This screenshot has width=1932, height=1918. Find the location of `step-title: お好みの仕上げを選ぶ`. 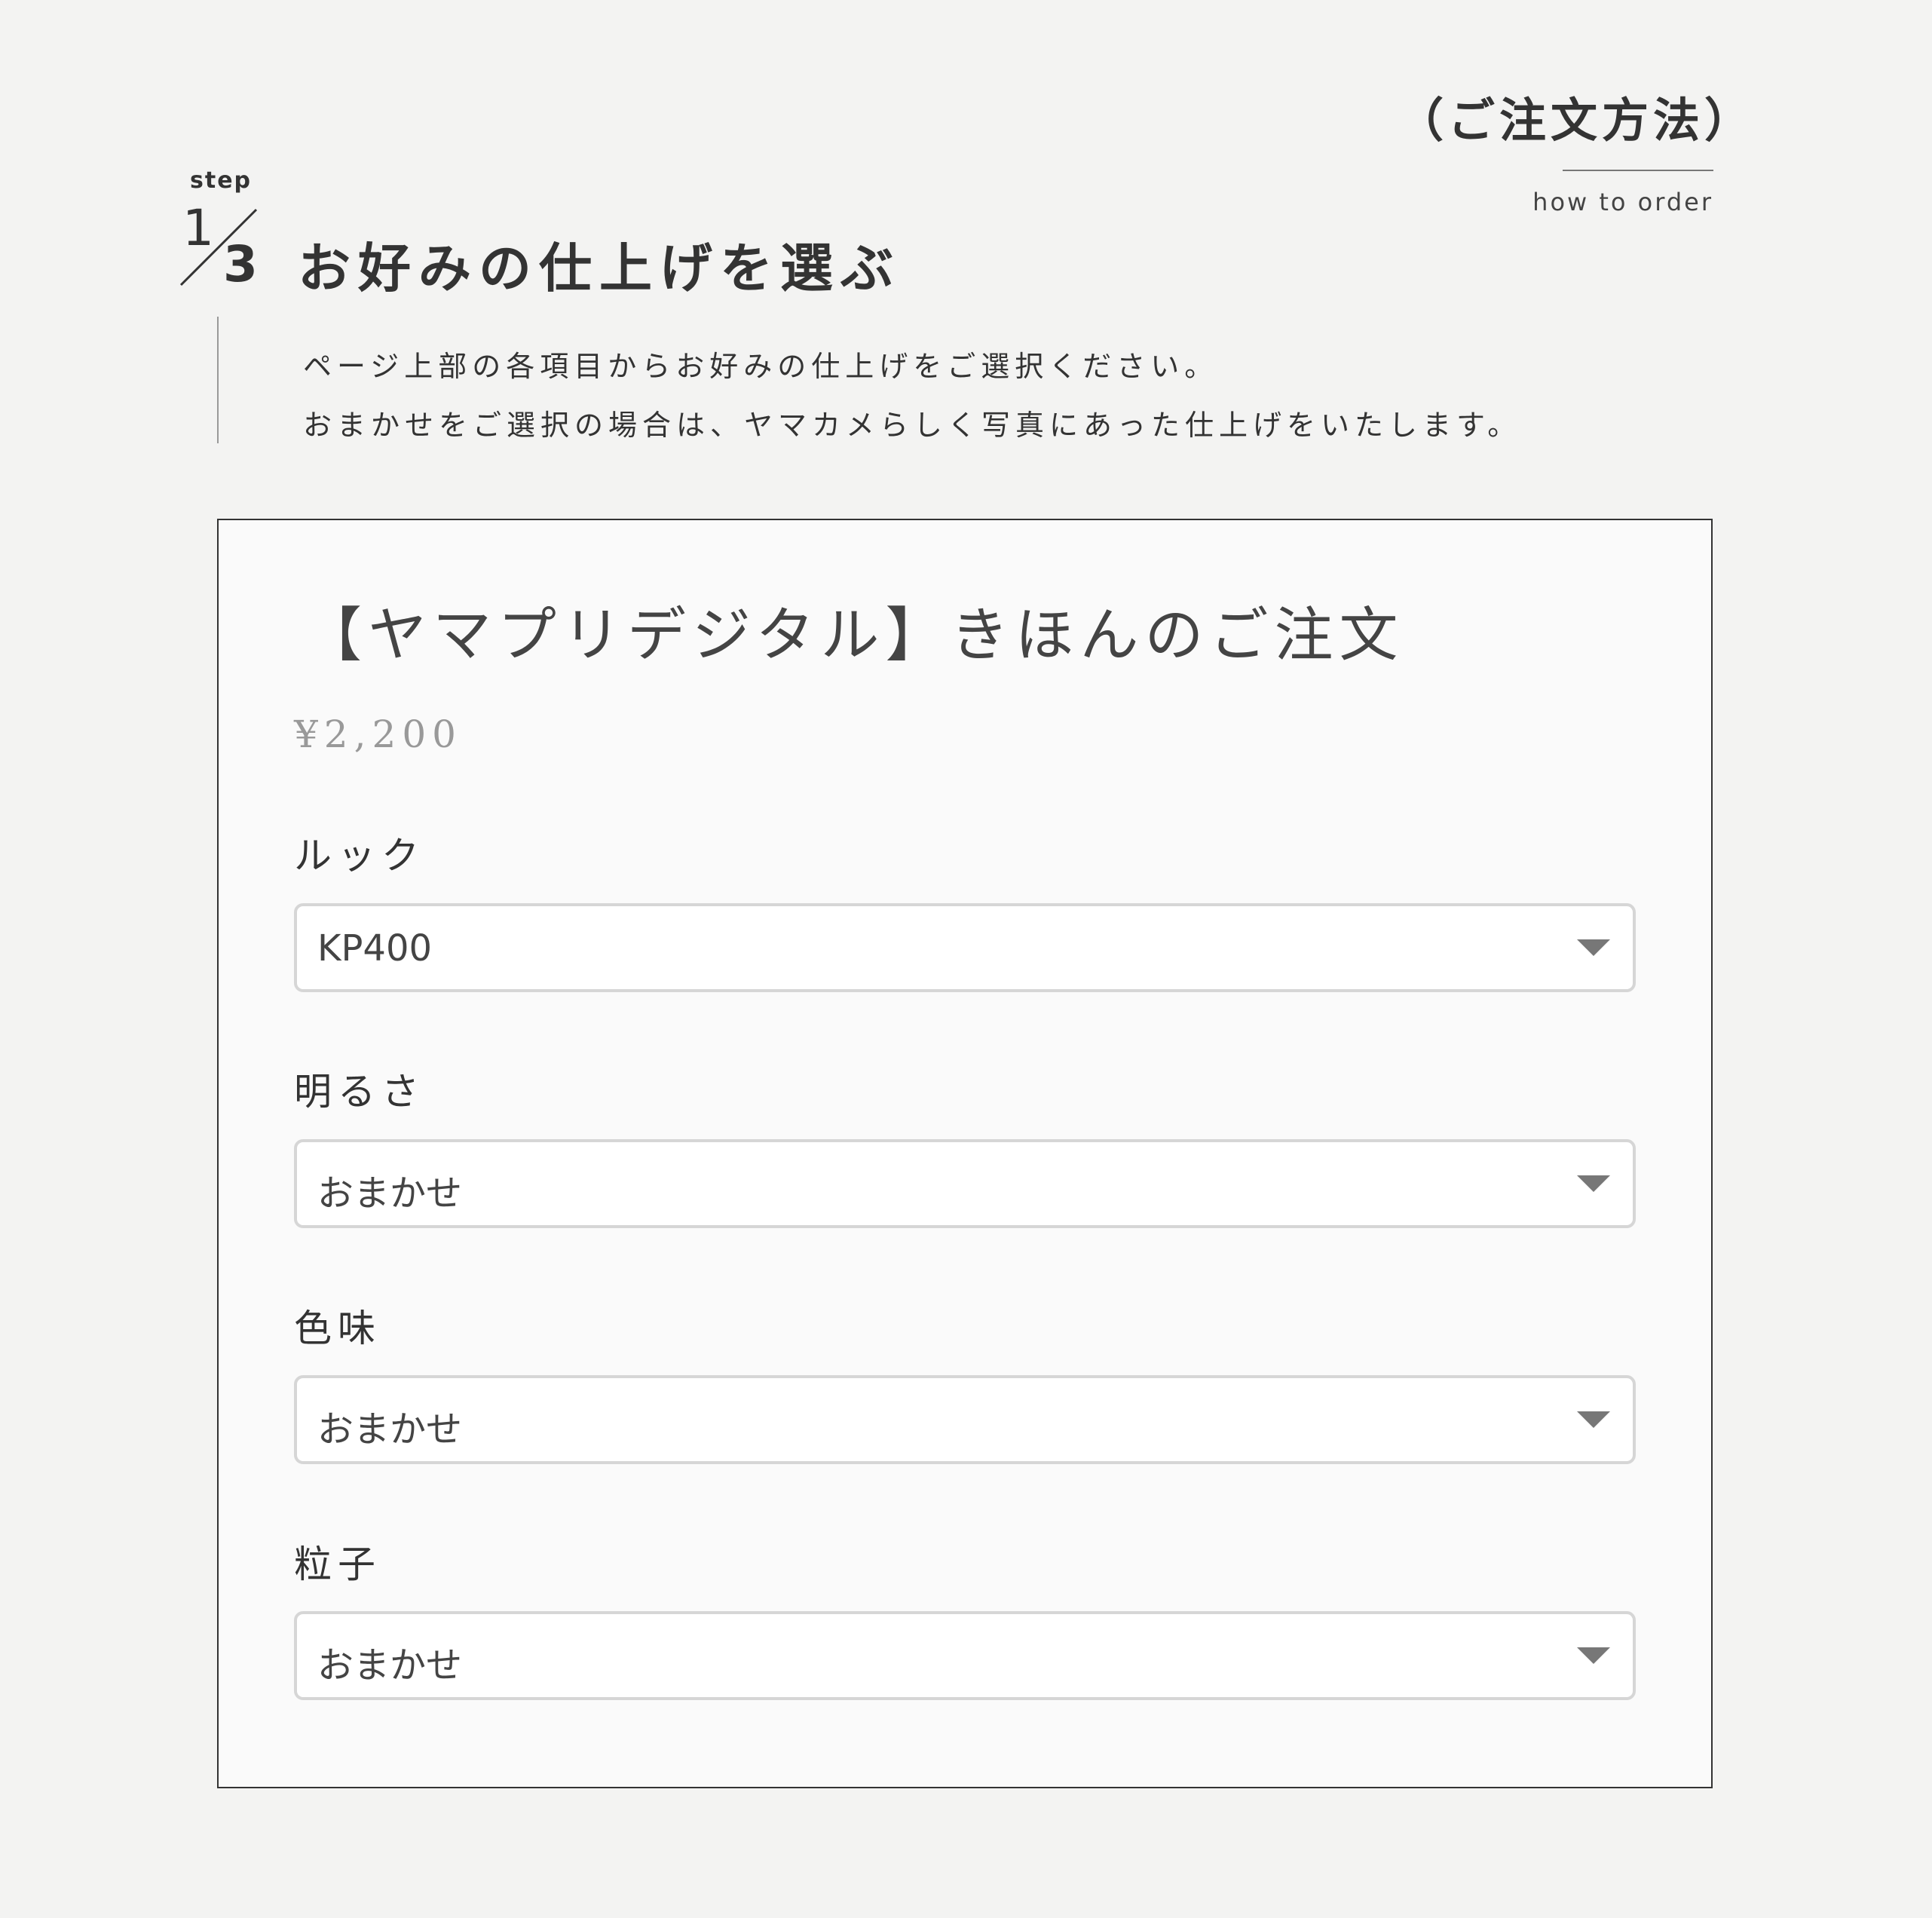

step-title: お好みの仕上げを選ぶ is located at coordinates (599, 268).